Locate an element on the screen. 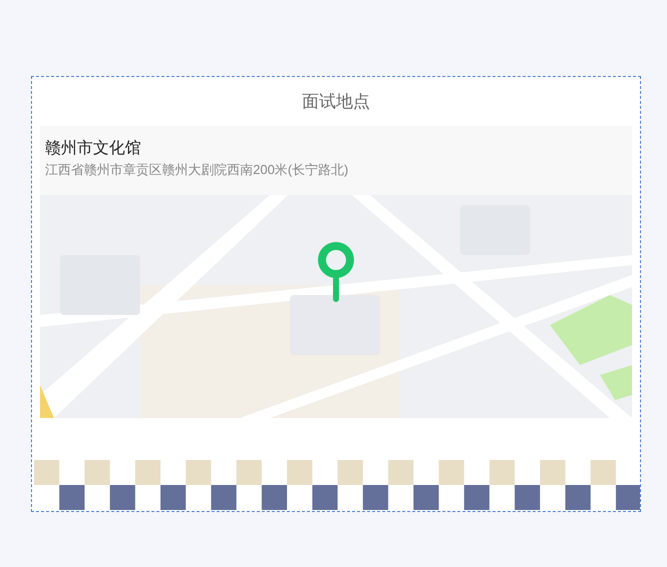 Image resolution: width=667 pixels, height=567 pixels. place-name: 赣州市文化馆 is located at coordinates (93, 148).